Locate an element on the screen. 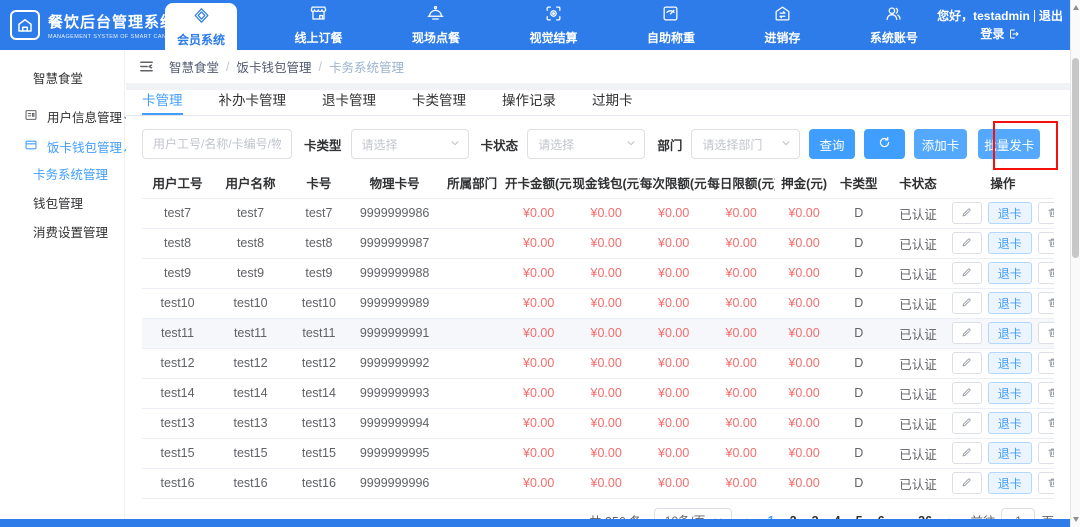  user-session-area: 您好，testadmin 退出登录 is located at coordinates (1000, 25).